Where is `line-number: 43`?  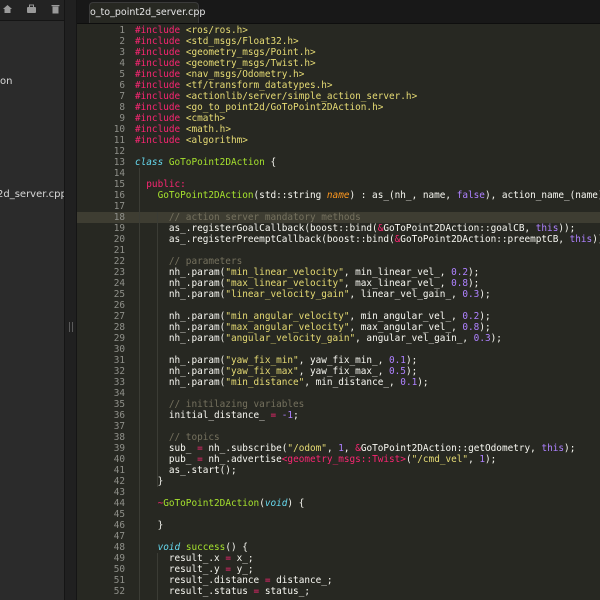
line-number: 43 is located at coordinates (119, 492).